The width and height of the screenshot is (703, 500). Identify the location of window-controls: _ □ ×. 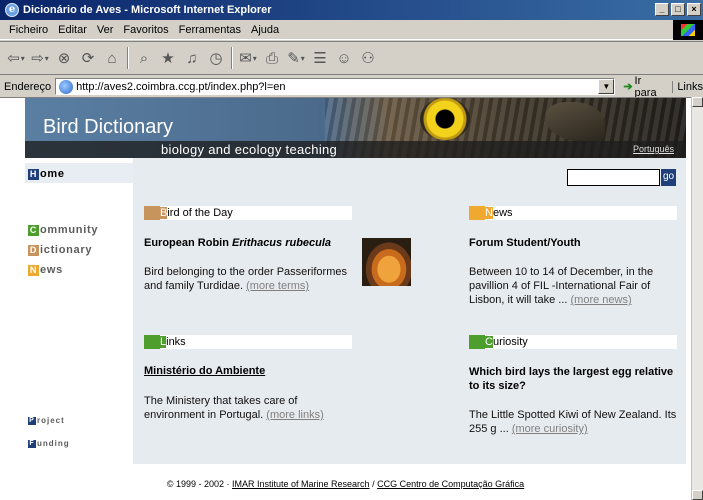
(678, 9).